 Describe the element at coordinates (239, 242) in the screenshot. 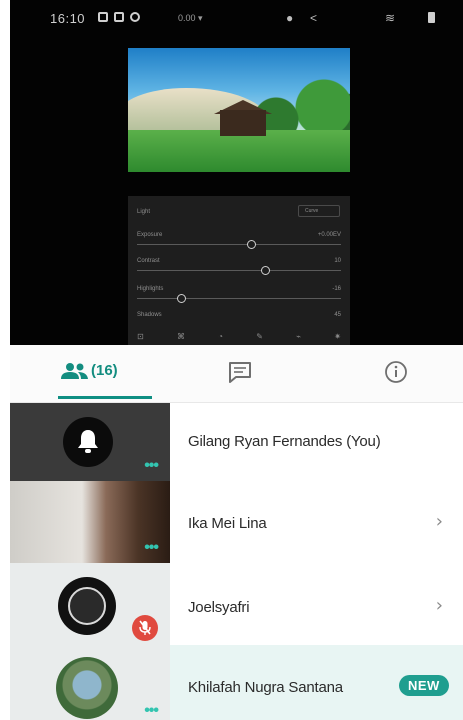

I see `slider-exposure: Exposure +0.00EV` at that location.